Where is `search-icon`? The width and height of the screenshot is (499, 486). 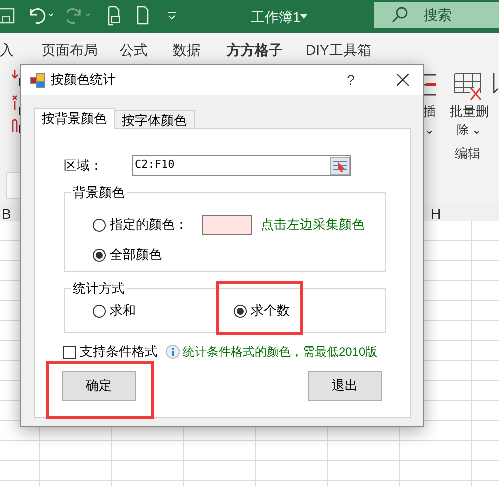
search-icon is located at coordinates (400, 15).